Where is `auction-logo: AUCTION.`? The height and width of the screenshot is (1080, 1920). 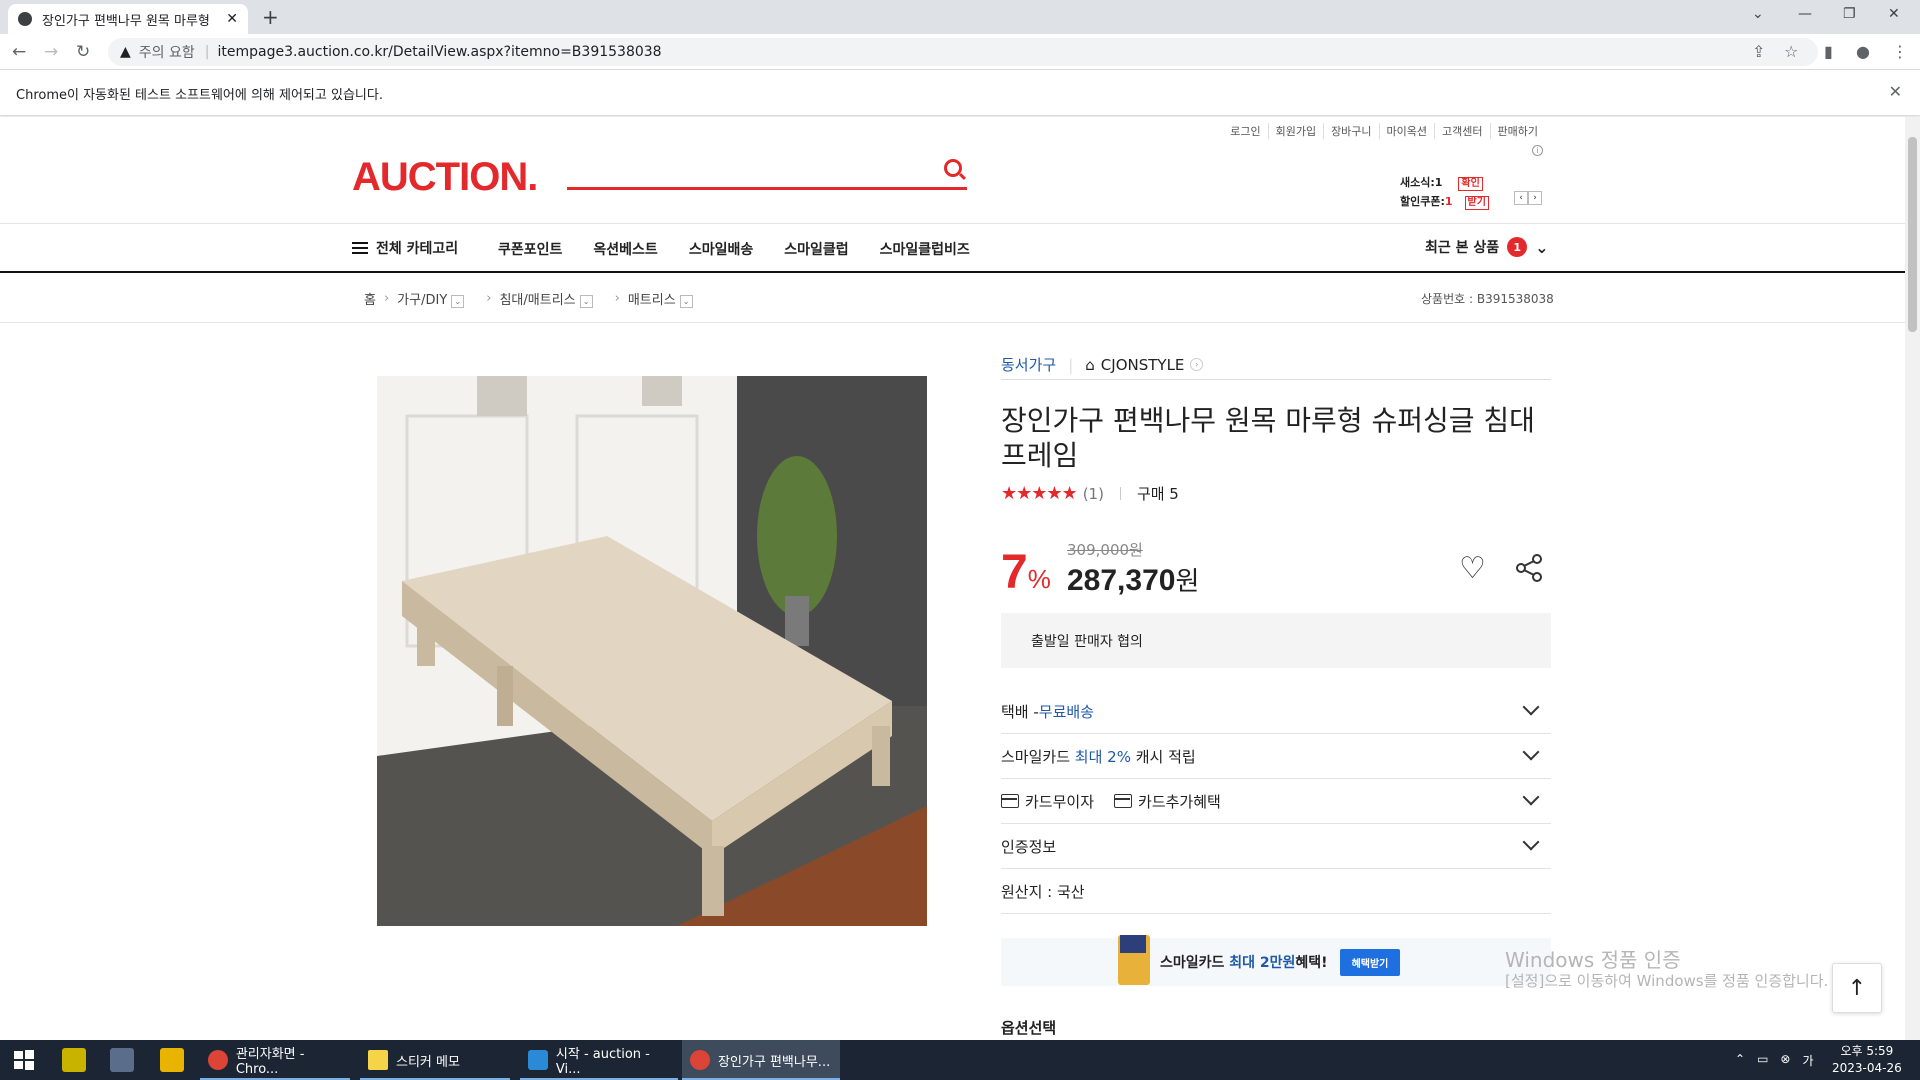 auction-logo: AUCTION. is located at coordinates (445, 177).